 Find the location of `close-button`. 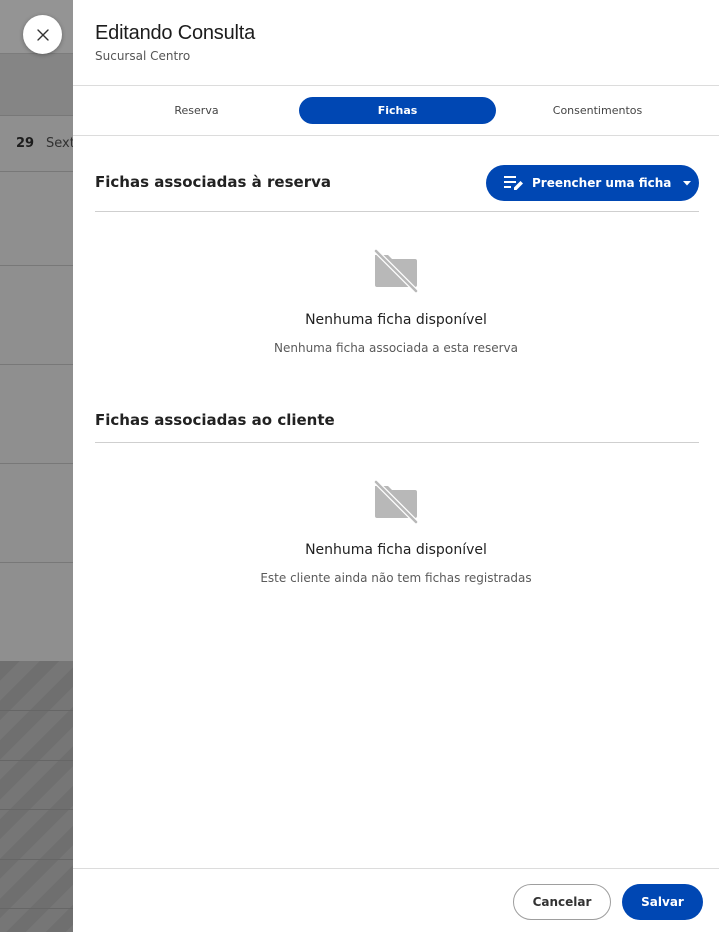

close-button is located at coordinates (42, 34).